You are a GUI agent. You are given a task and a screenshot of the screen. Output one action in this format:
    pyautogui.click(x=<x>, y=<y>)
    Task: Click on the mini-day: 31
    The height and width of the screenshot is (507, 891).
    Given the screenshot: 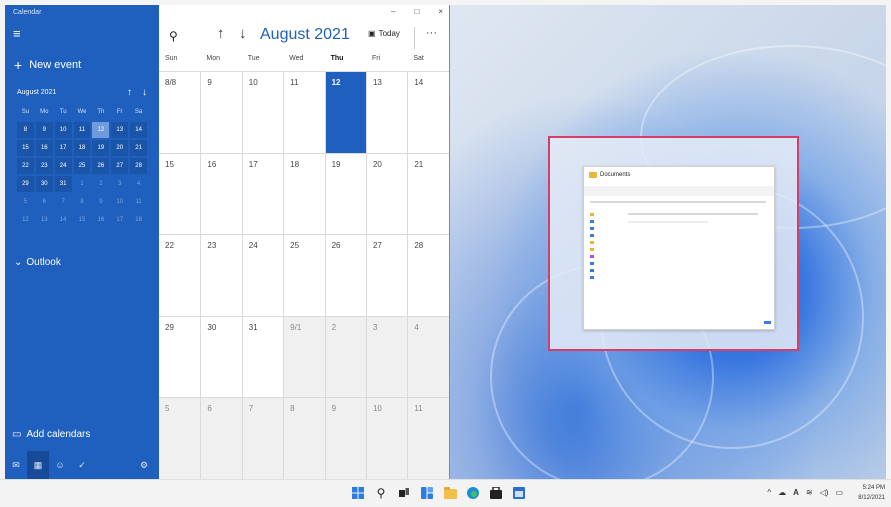 What is the action you would take?
    pyautogui.click(x=63, y=184)
    